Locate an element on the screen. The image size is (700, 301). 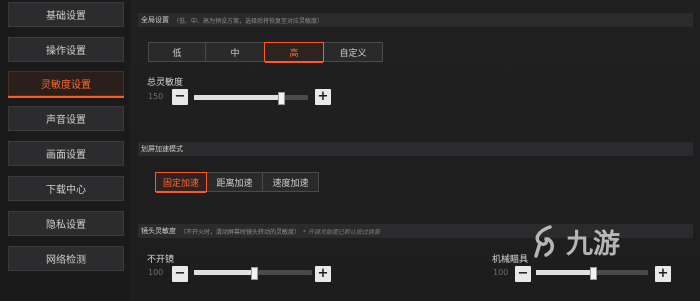
preset-selector: 低 中 高 自定义 is located at coordinates (265, 52).